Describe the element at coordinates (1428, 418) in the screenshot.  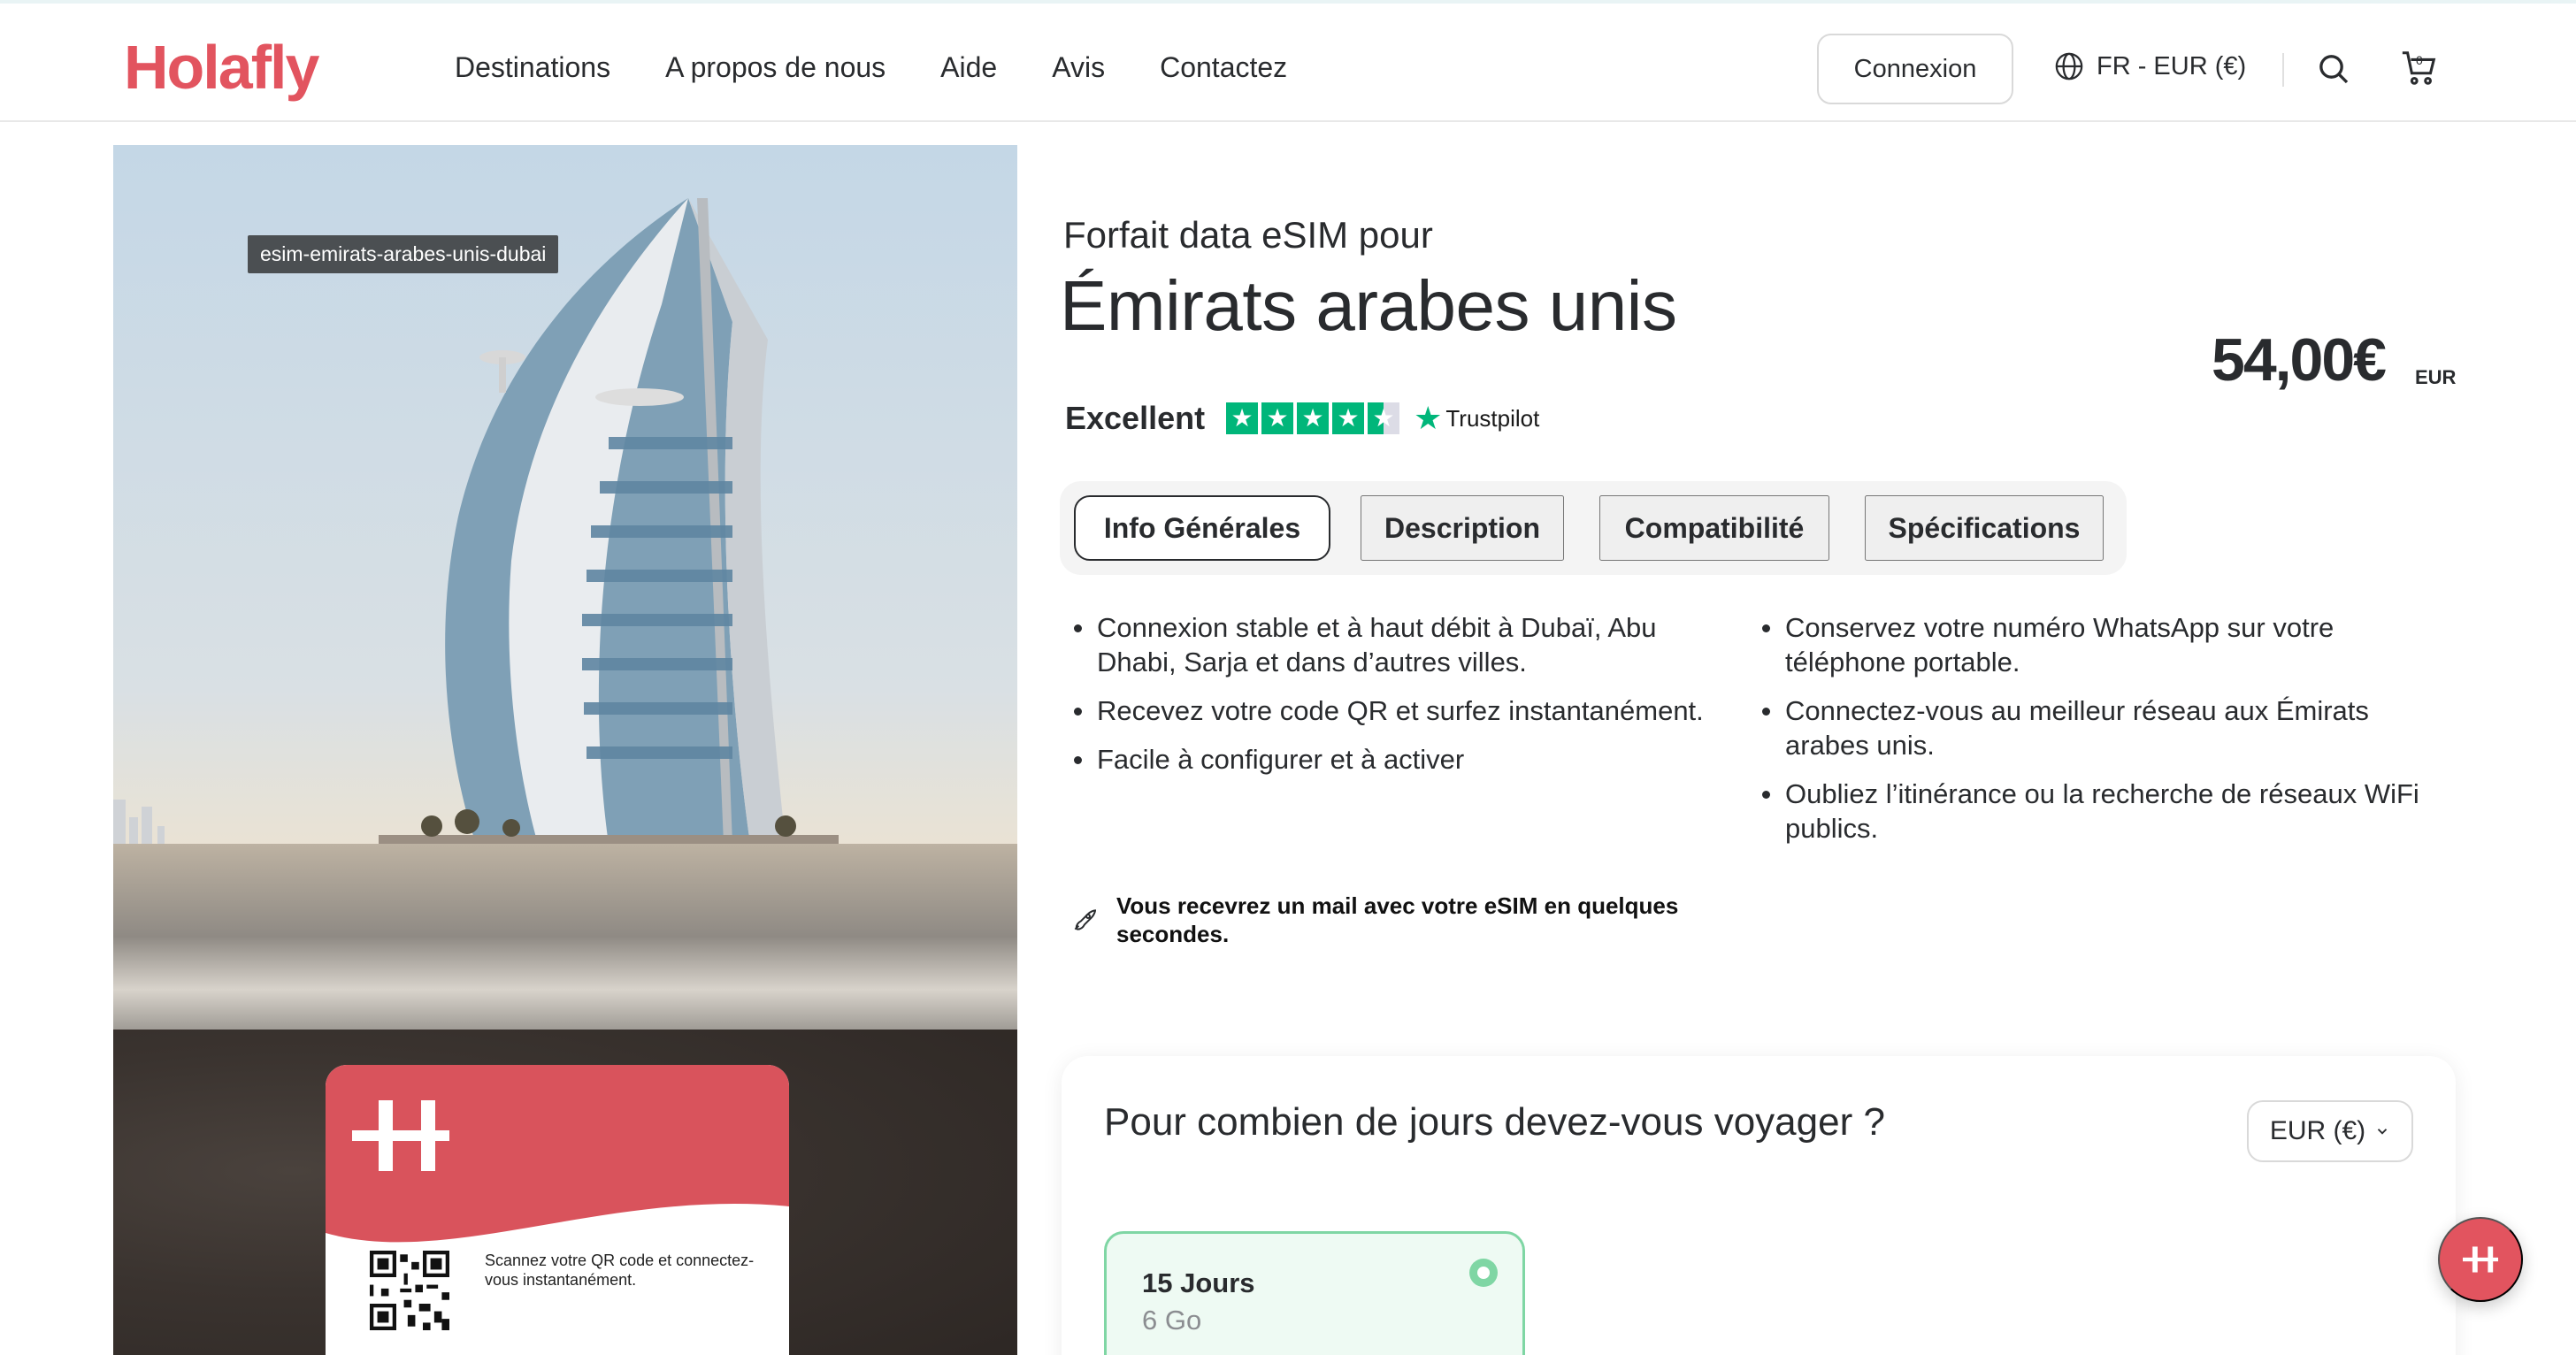
I see `trustpilot-star-icon: ★` at that location.